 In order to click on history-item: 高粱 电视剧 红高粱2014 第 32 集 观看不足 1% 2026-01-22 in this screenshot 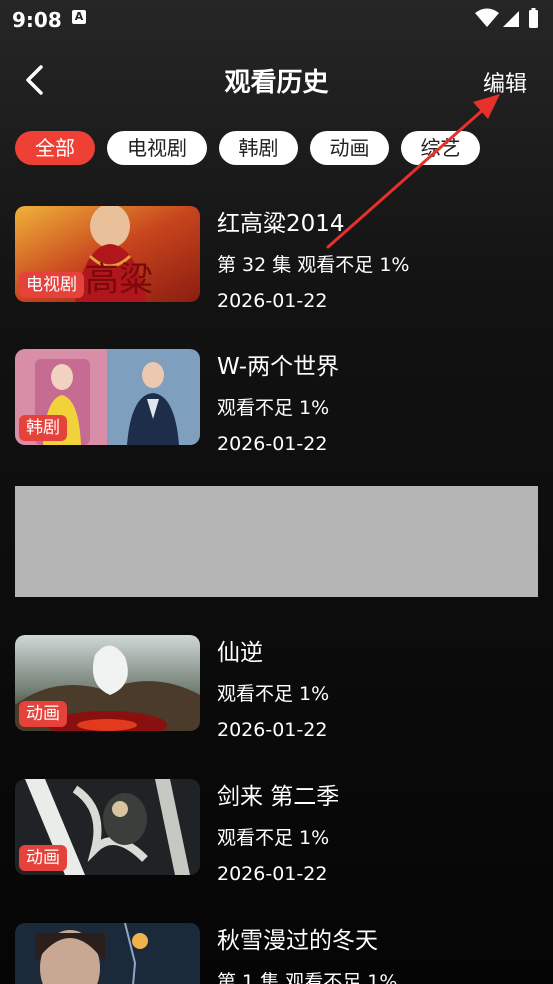, I will do `click(277, 261)`.